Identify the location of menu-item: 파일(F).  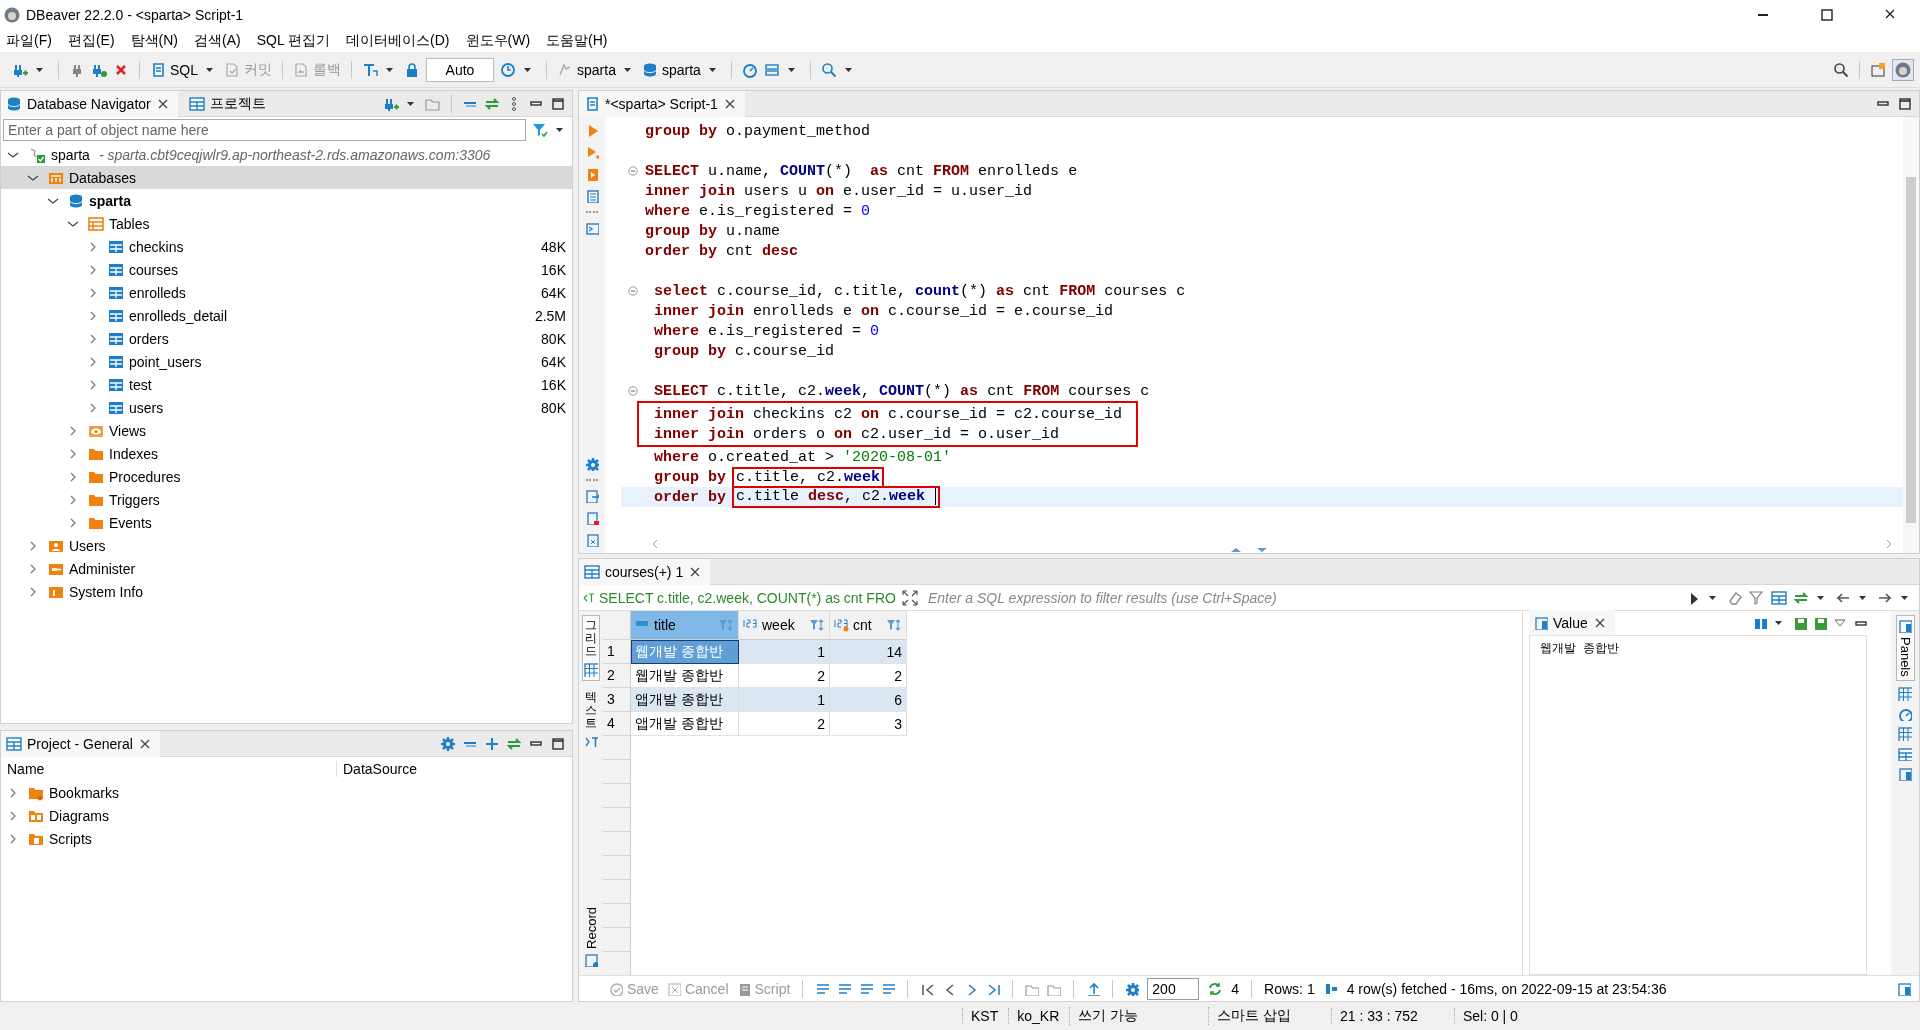
(29, 41).